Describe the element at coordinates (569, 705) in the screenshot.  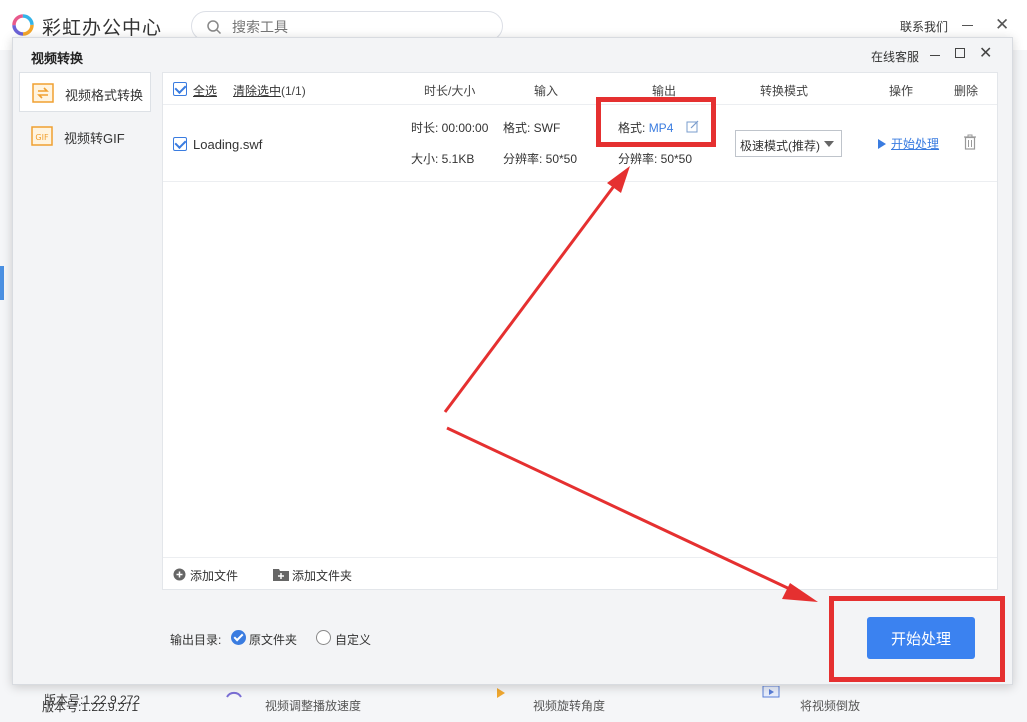
I see `tool-rotate-label: 视频旋转角度` at that location.